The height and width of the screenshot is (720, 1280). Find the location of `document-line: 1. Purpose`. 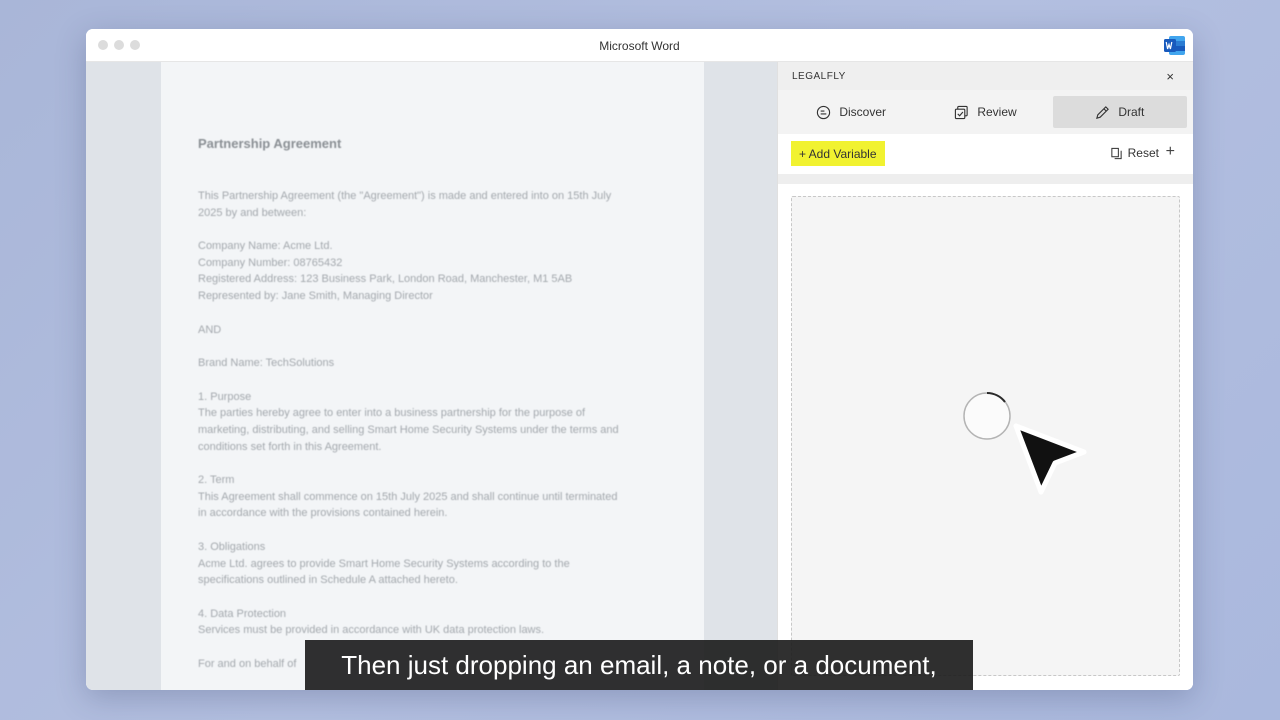

document-line: 1. Purpose is located at coordinates (225, 396).